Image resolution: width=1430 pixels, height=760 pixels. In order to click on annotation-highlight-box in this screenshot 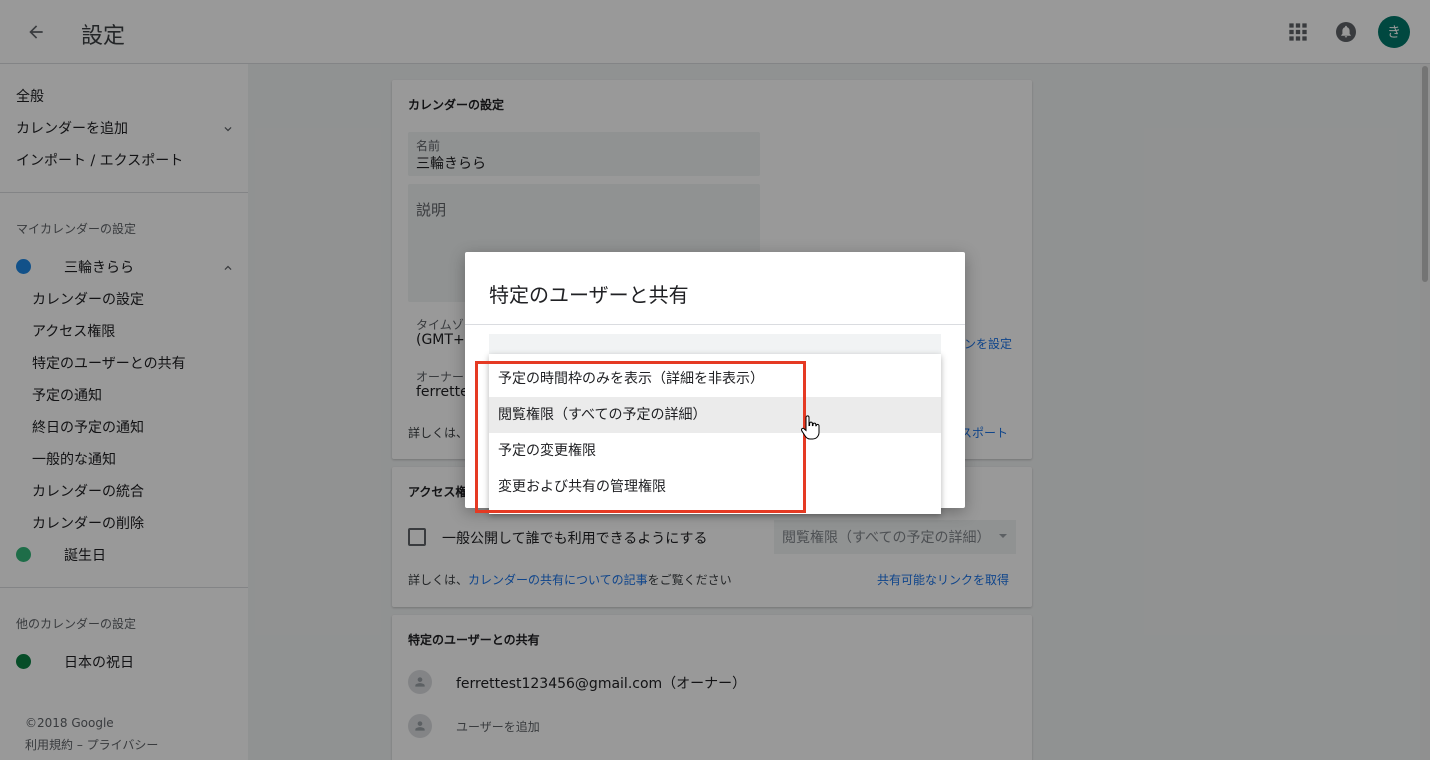, I will do `click(640, 437)`.